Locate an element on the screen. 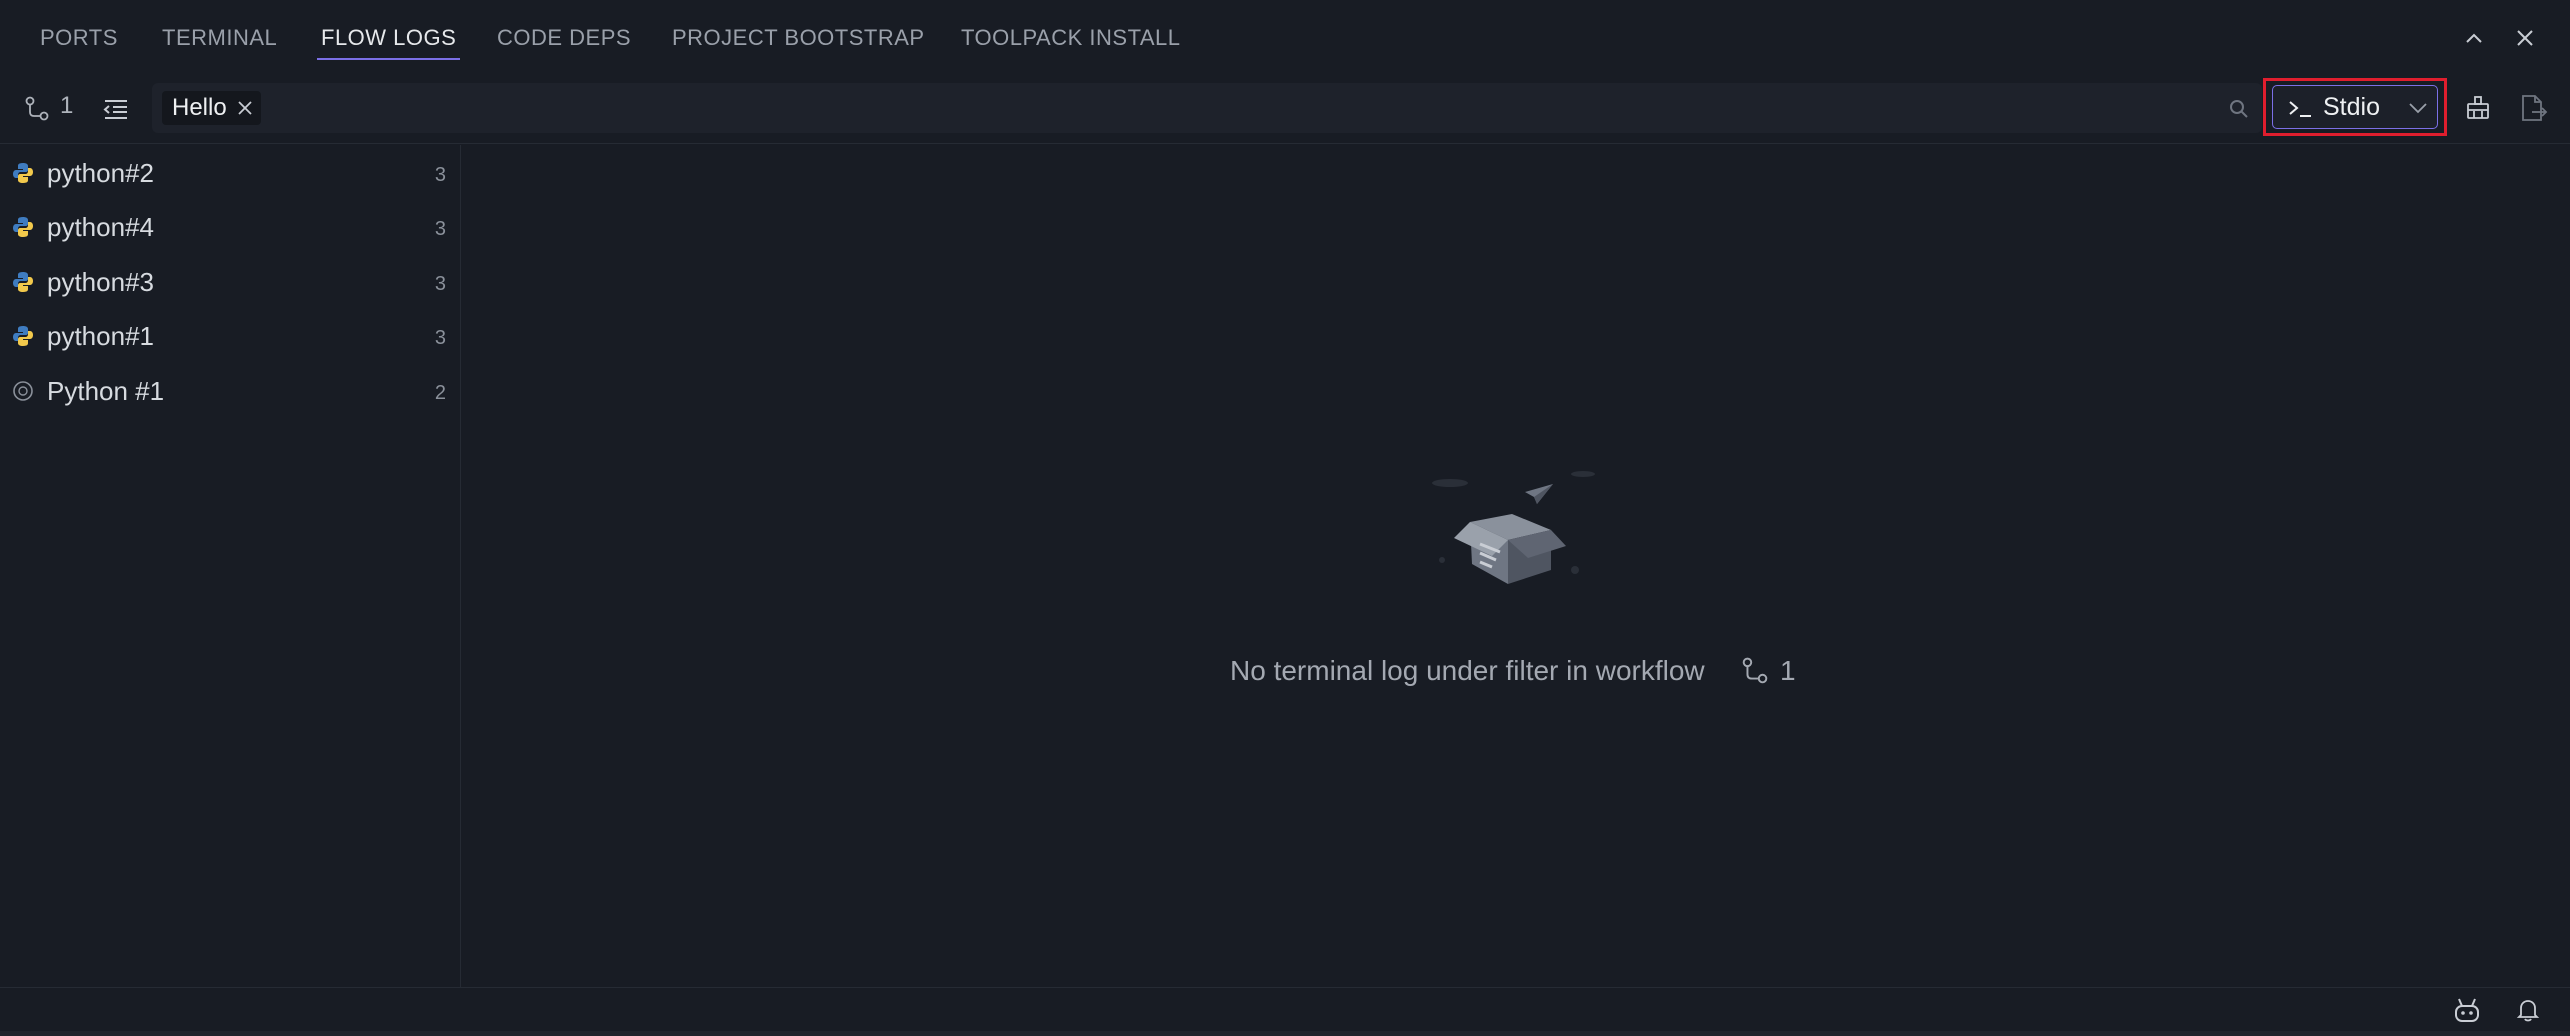 The height and width of the screenshot is (1036, 2570). tab-terminal: TERMINAL is located at coordinates (219, 42).